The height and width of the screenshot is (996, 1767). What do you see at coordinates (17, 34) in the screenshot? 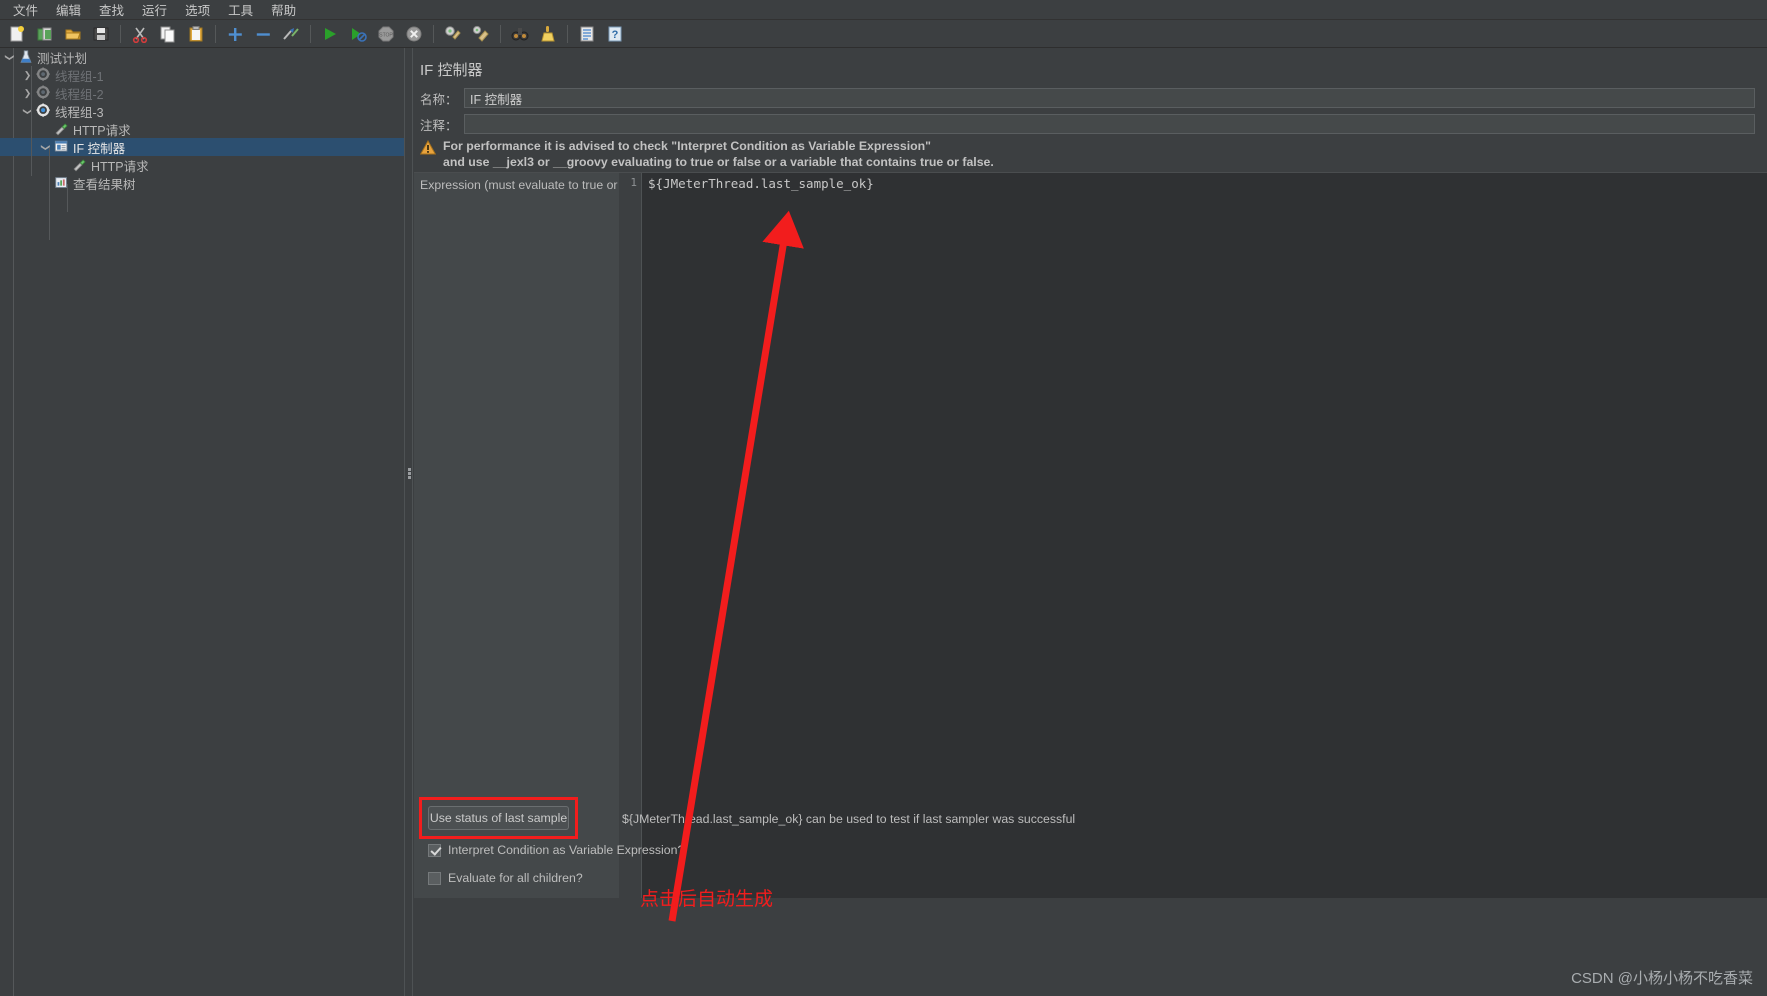
I see `new-document-icon` at bounding box center [17, 34].